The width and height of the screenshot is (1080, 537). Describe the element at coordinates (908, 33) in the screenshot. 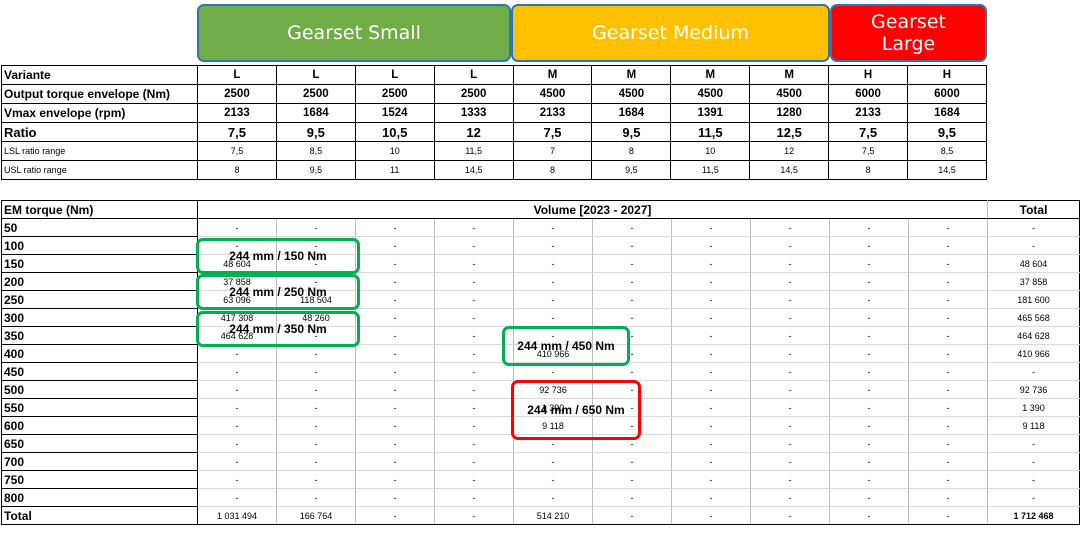

I see `header-gearset-large: Gearset Large` at that location.